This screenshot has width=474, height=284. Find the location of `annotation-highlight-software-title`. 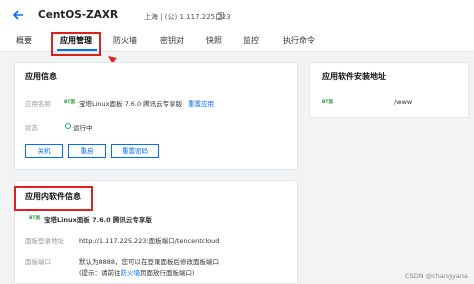

annotation-highlight-software-title is located at coordinates (53, 198).